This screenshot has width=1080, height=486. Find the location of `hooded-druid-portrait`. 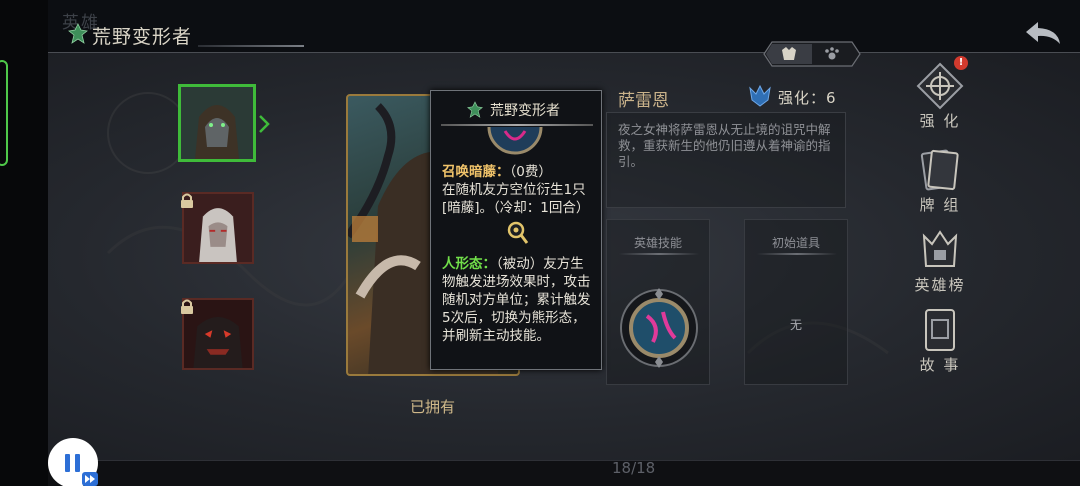

hooded-druid-portrait is located at coordinates (217, 123).